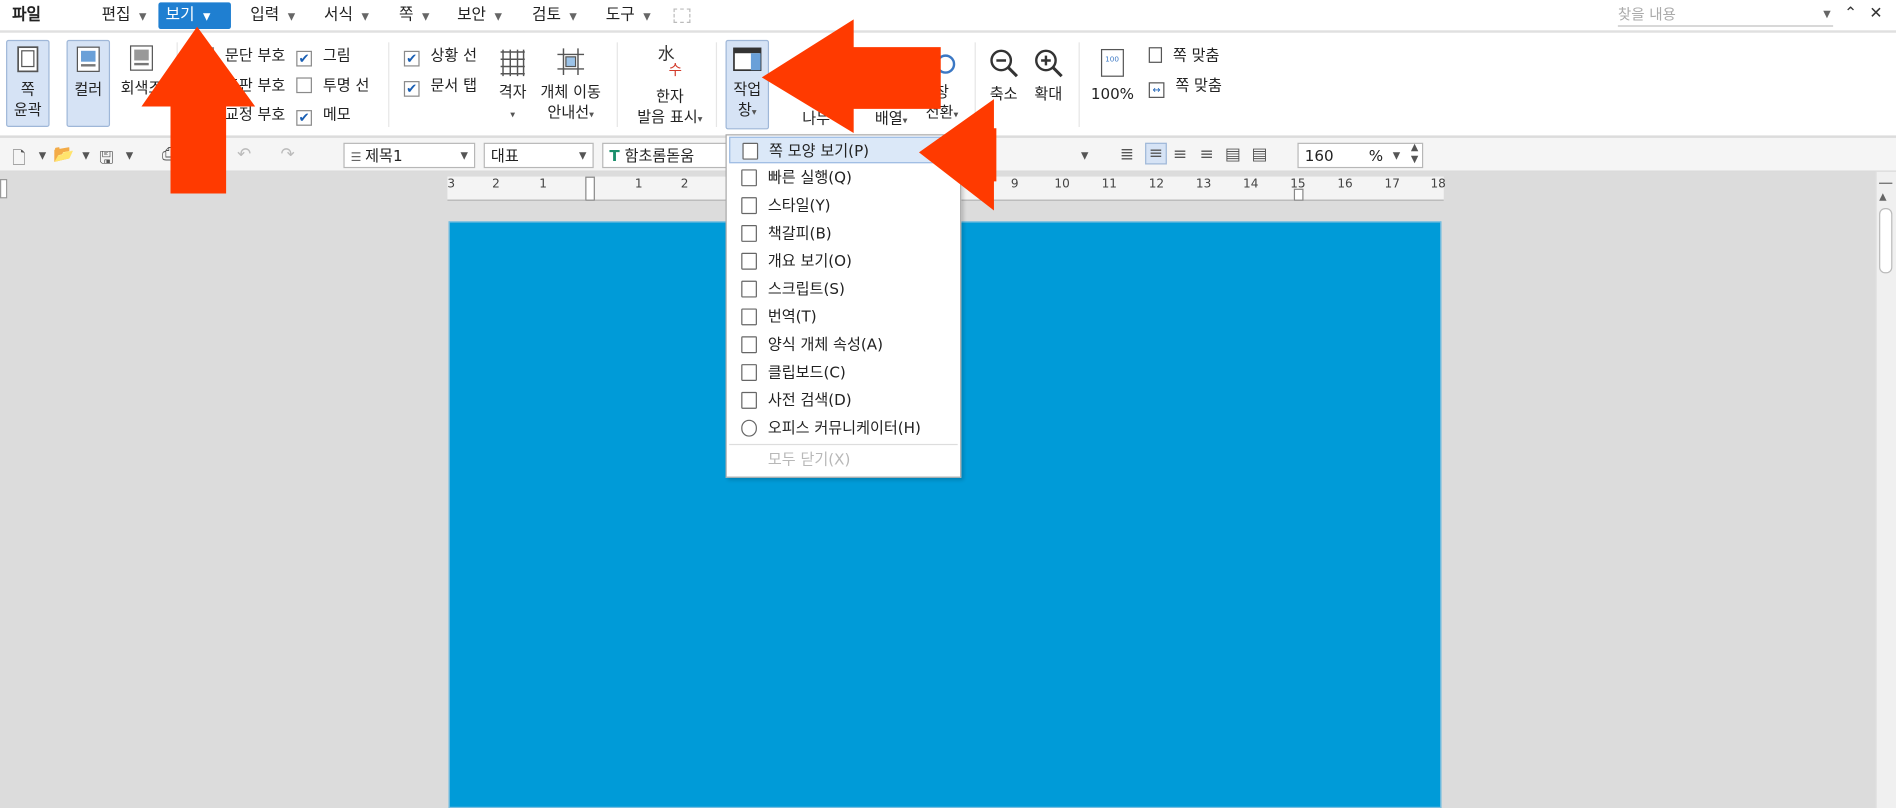  Describe the element at coordinates (670, 61) in the screenshot. I see `hanja-icon: 水수` at that location.